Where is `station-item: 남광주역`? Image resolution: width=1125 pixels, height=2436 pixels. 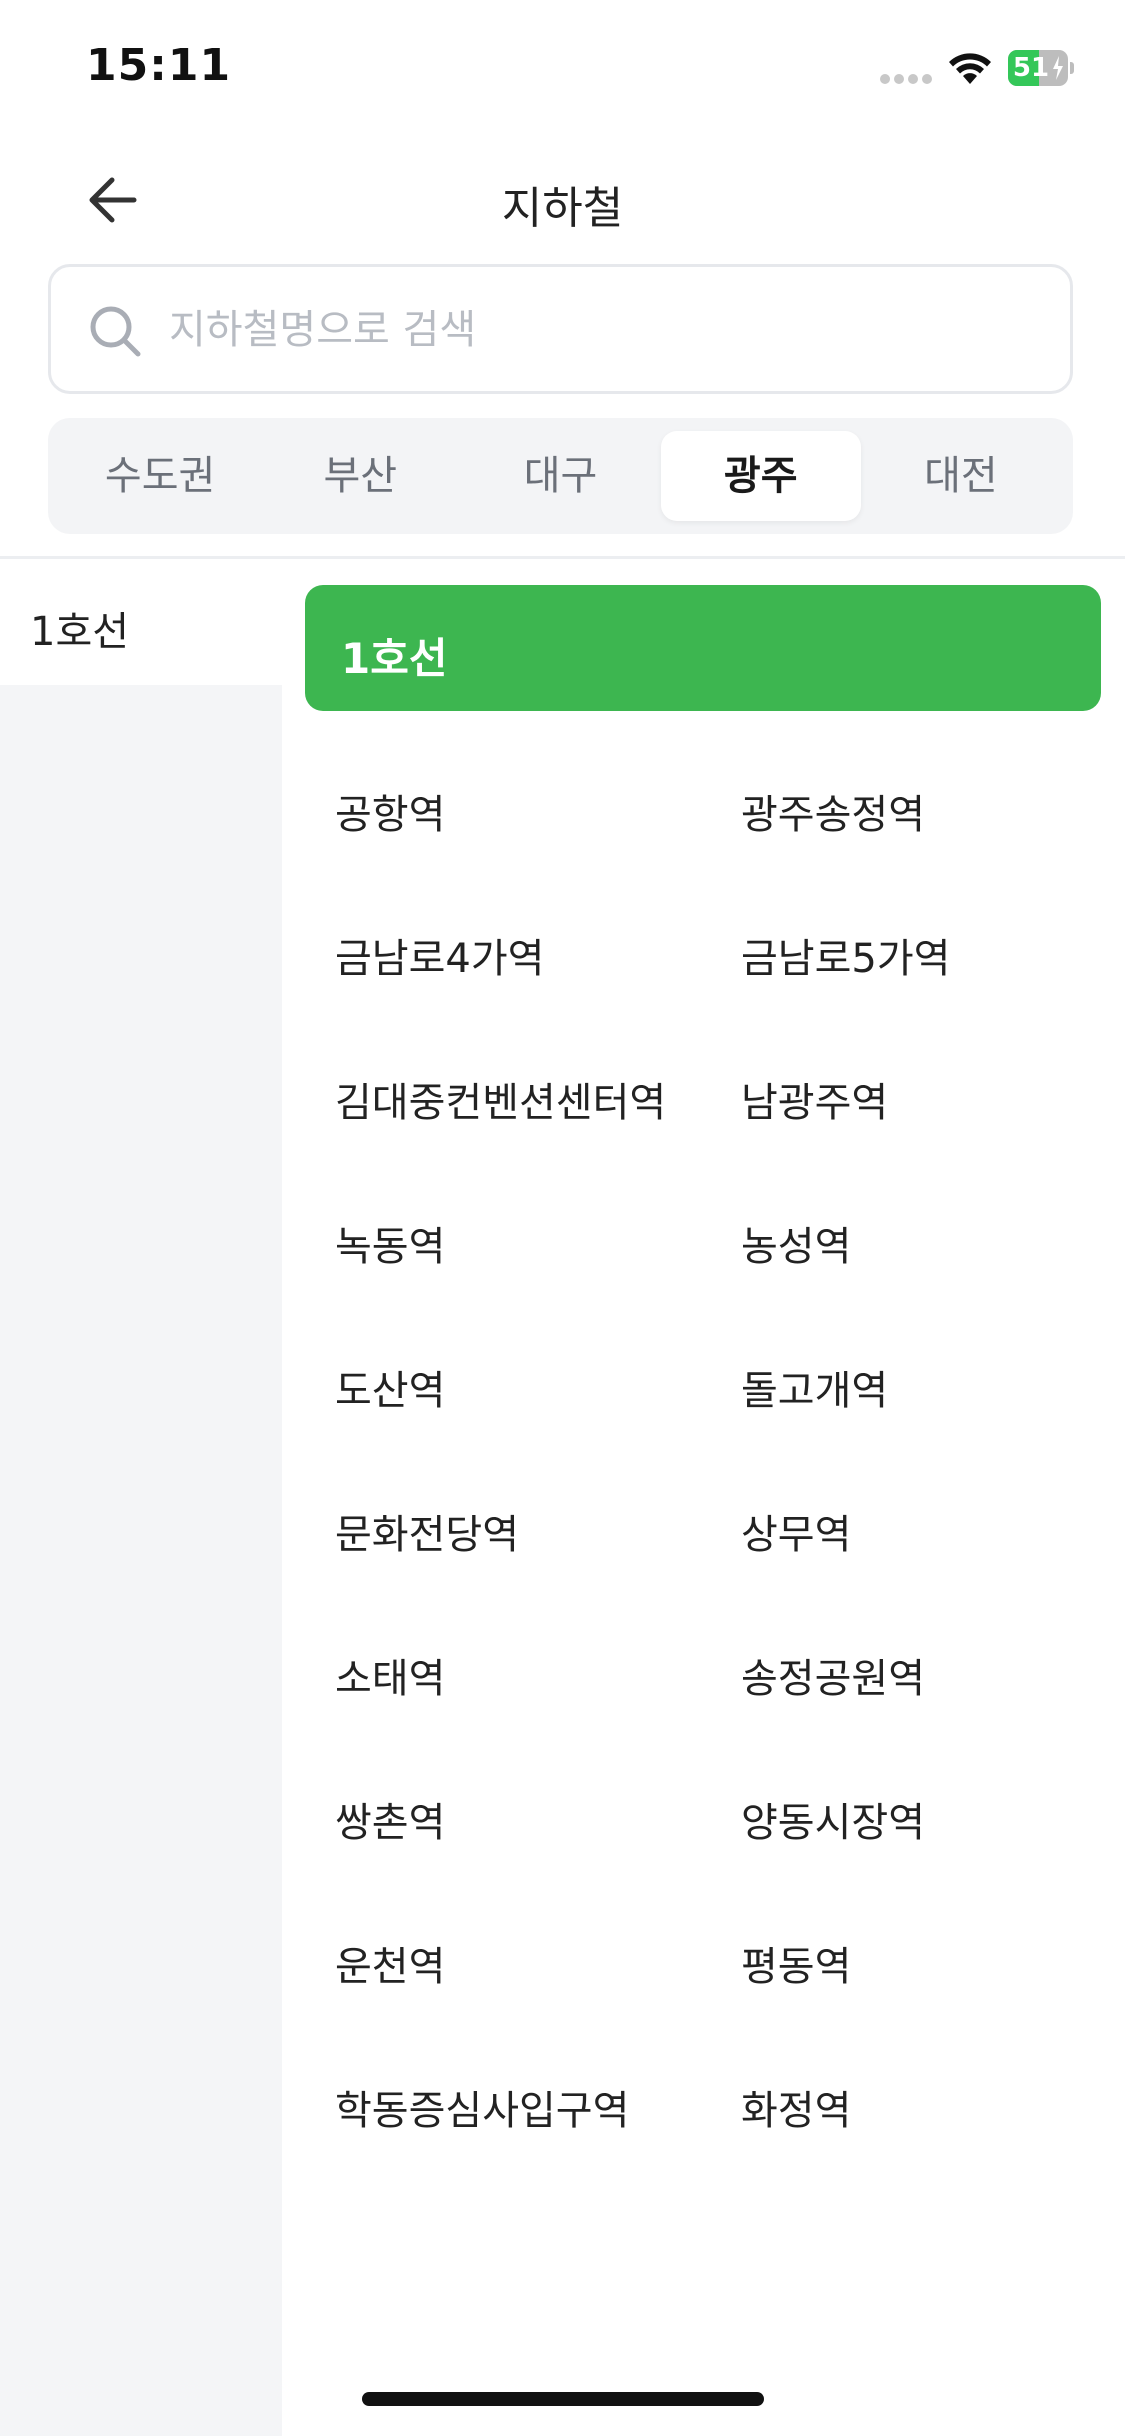 station-item: 남광주역 is located at coordinates (905, 1092).